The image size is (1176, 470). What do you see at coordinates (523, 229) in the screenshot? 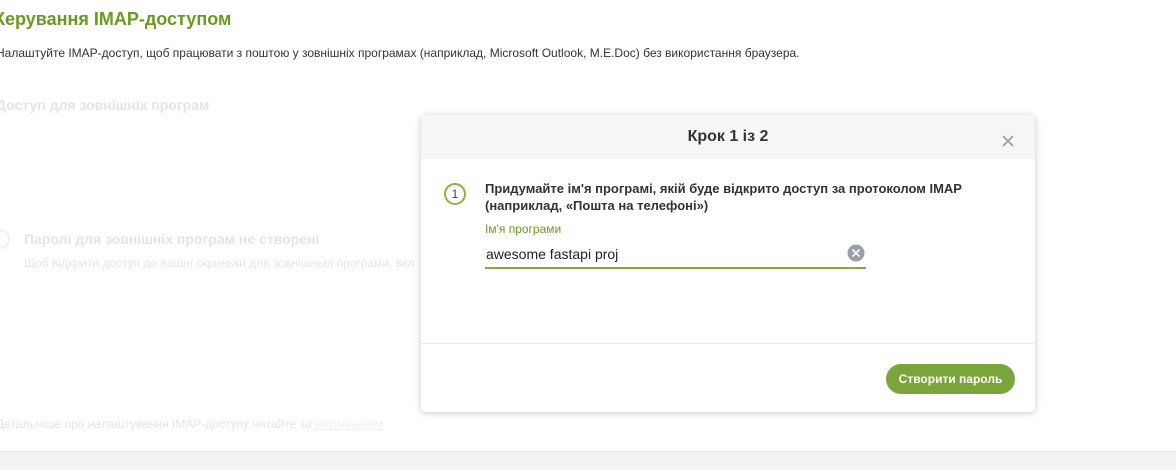
I see `app-name-label: Ім'я програми` at bounding box center [523, 229].